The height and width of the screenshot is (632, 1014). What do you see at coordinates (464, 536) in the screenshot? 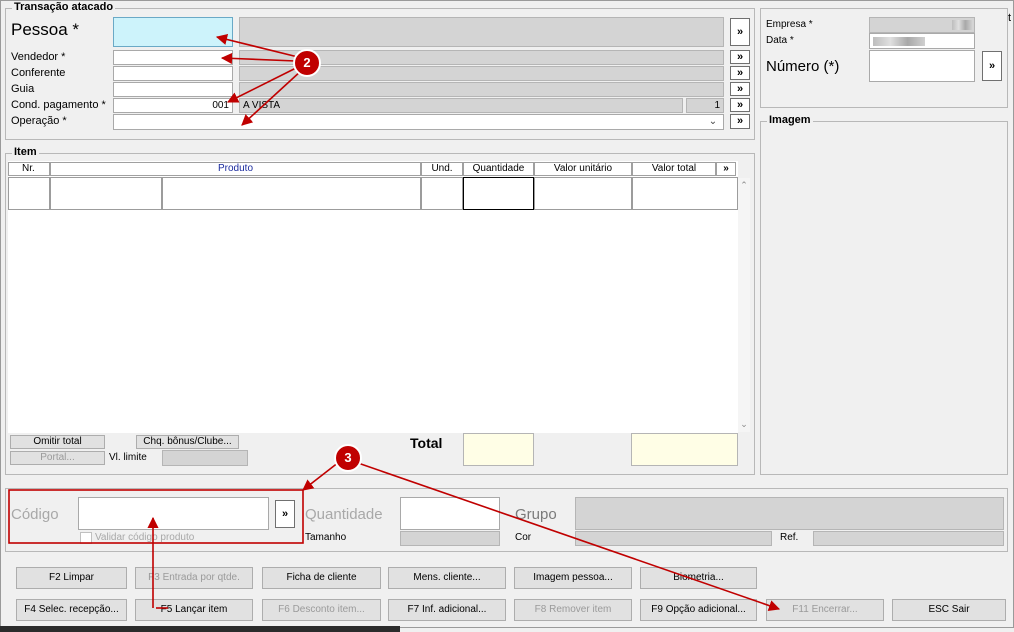
I see `callout-3-arrows` at bounding box center [464, 536].